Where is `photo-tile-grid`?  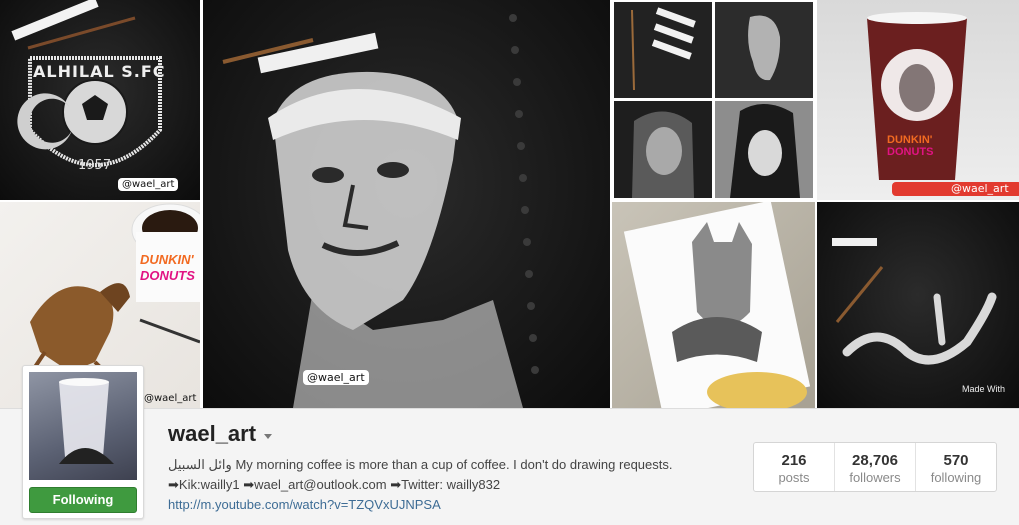
photo-tile-grid is located at coordinates (713, 100).